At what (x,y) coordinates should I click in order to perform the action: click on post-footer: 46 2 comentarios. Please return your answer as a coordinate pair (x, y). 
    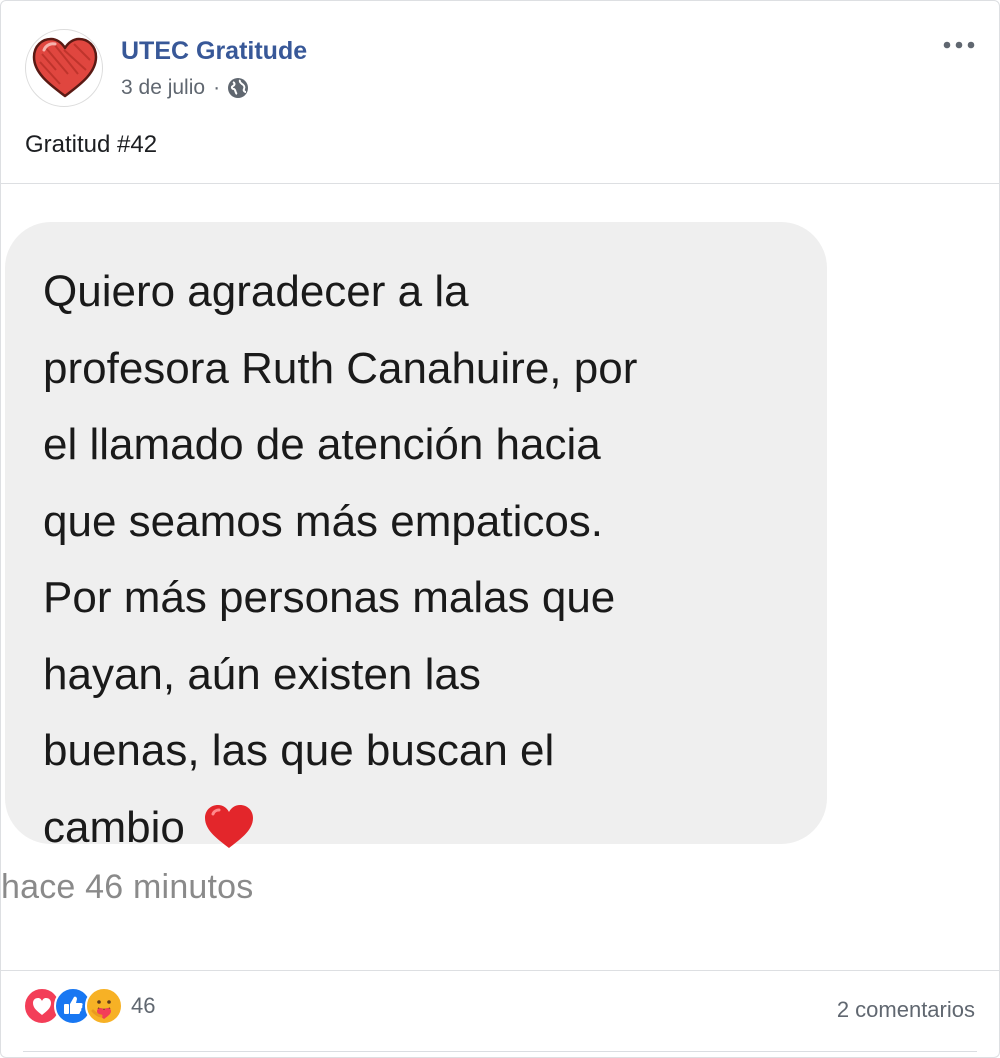
    Looking at the image, I should click on (500, 1013).